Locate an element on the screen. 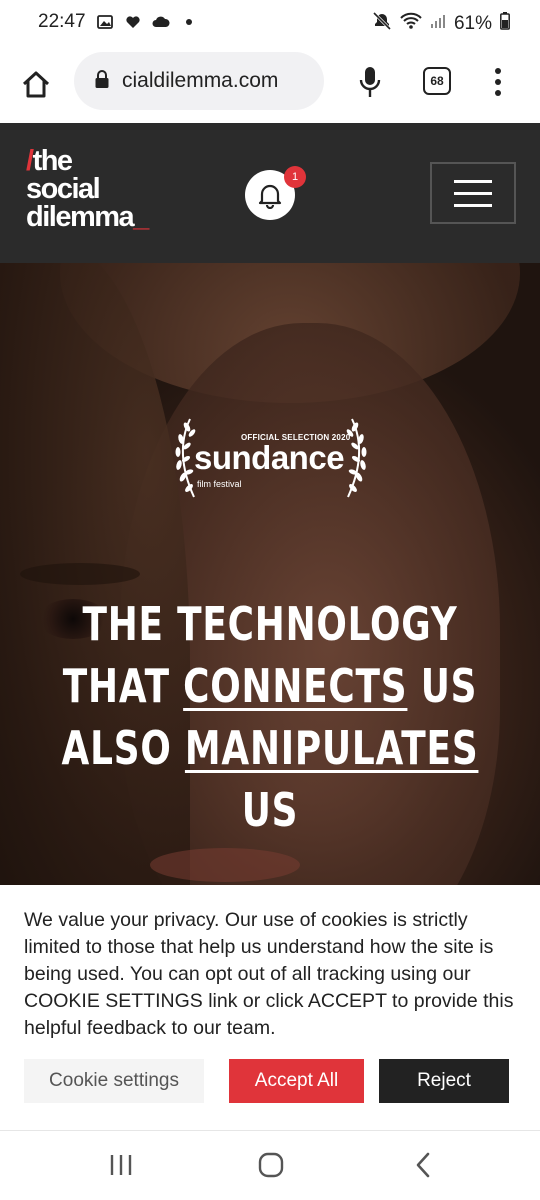 The width and height of the screenshot is (540, 1200). logo-line-3: dilemma is located at coordinates (80, 217).